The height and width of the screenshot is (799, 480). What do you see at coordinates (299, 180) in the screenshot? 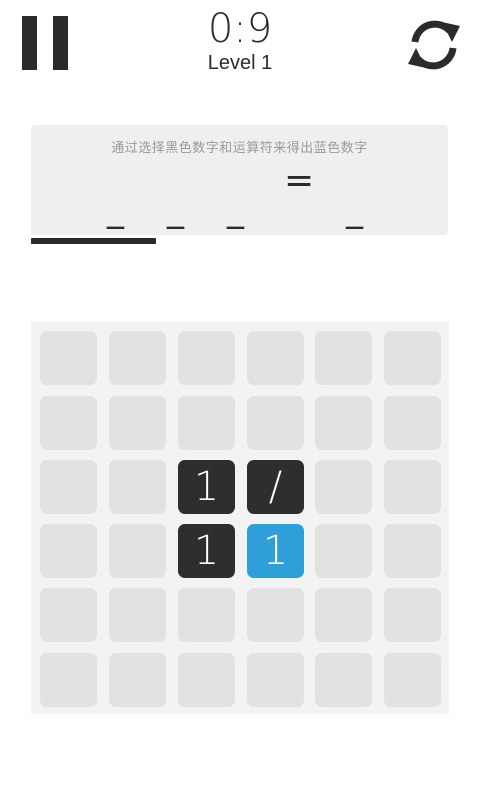
I see `equals-sign: =` at bounding box center [299, 180].